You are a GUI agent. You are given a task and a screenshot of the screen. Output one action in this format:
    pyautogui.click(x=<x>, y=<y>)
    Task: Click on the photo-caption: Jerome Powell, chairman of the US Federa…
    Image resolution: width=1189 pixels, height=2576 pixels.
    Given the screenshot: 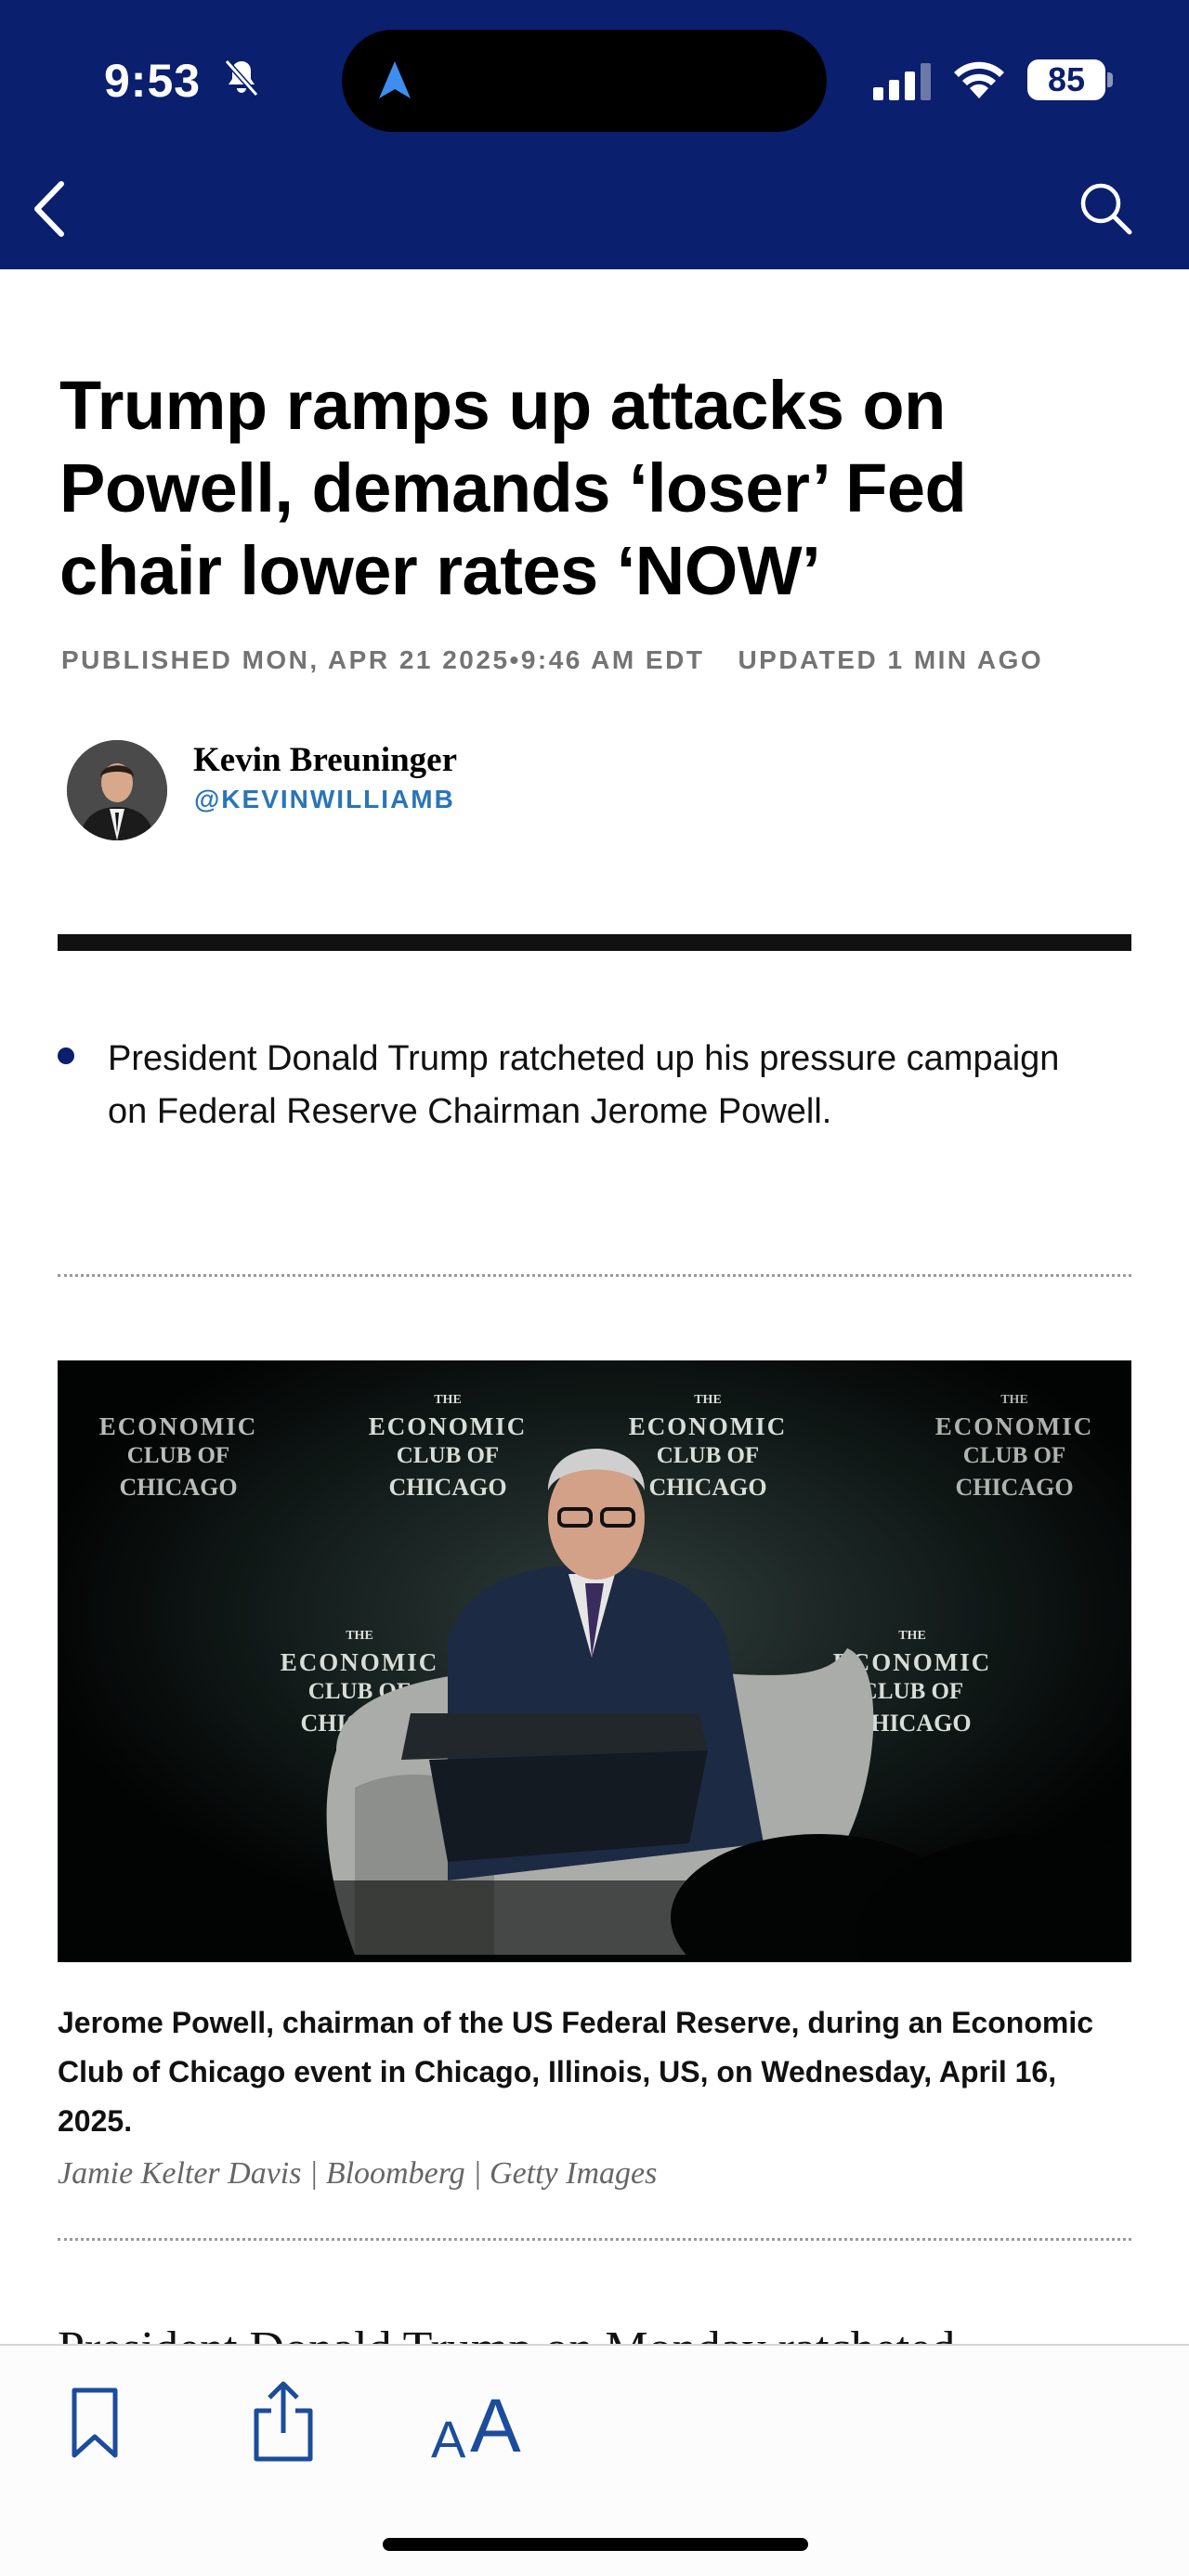 What is the action you would take?
    pyautogui.click(x=575, y=2072)
    